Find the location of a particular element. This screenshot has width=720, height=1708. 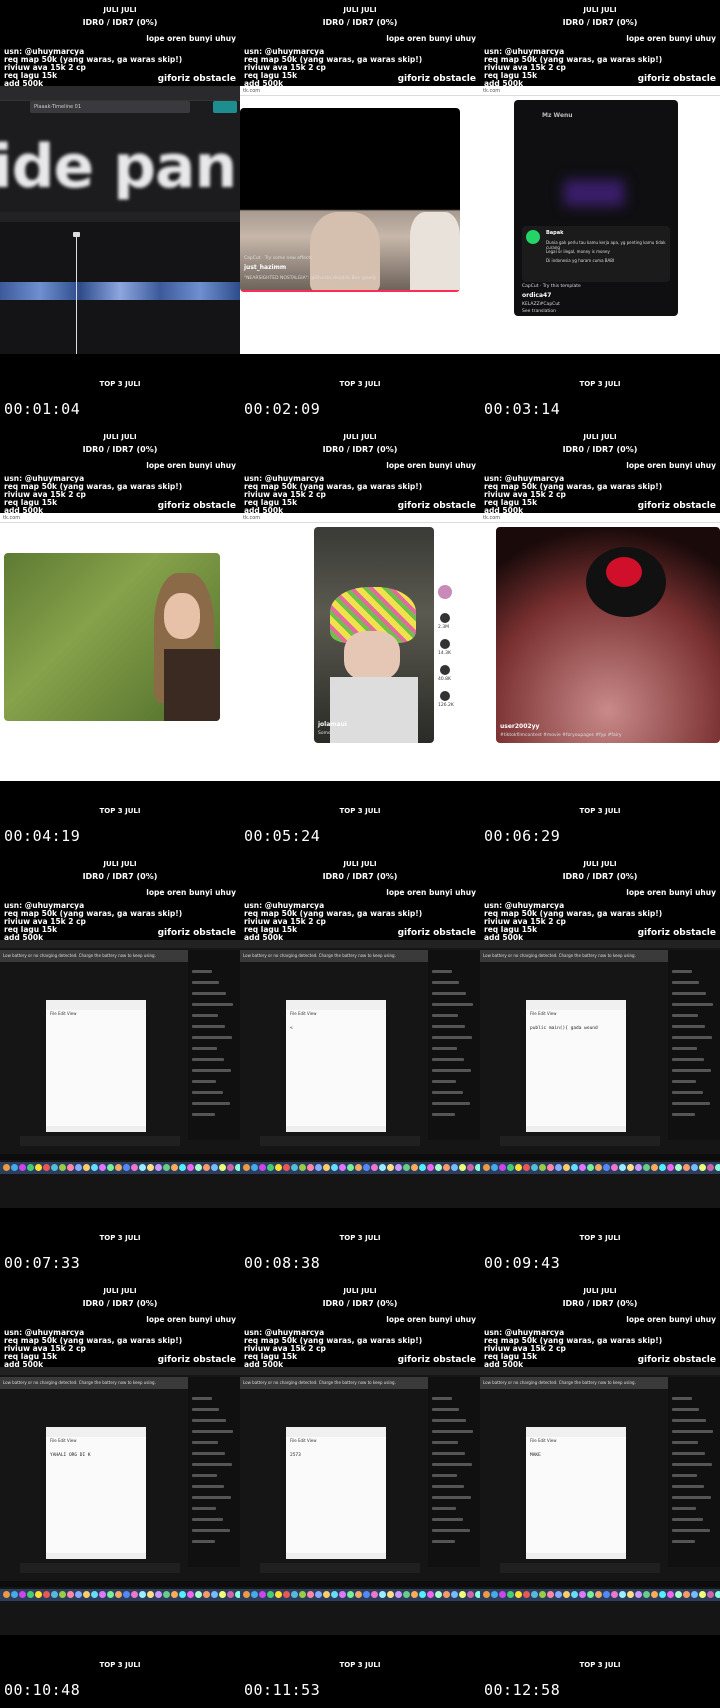

video-username: ordica47 is located at coordinates (536, 295).